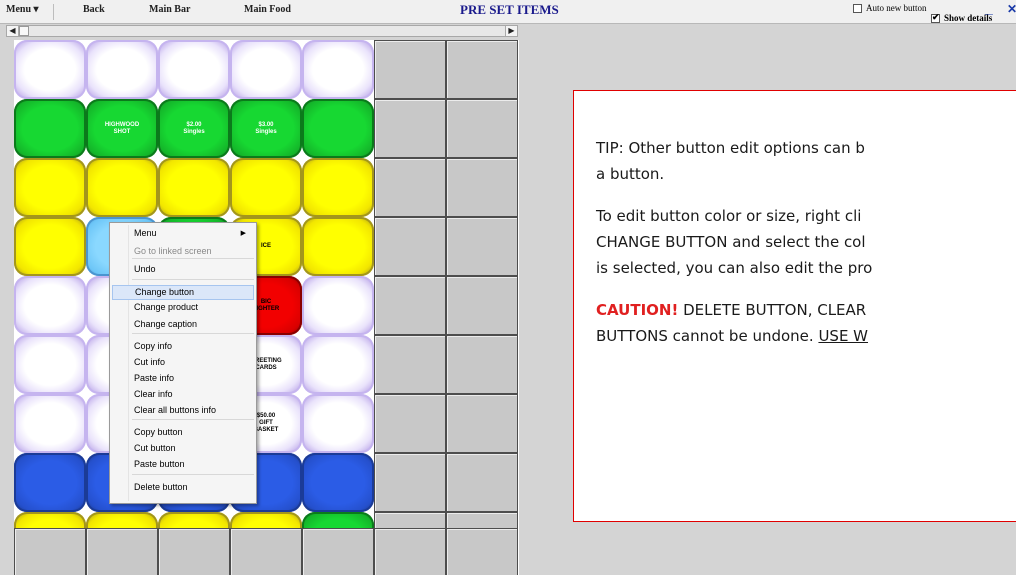 The height and width of the screenshot is (575, 1016). Describe the element at coordinates (183, 233) in the screenshot. I see `menu-item-menu: Menu ▶` at that location.